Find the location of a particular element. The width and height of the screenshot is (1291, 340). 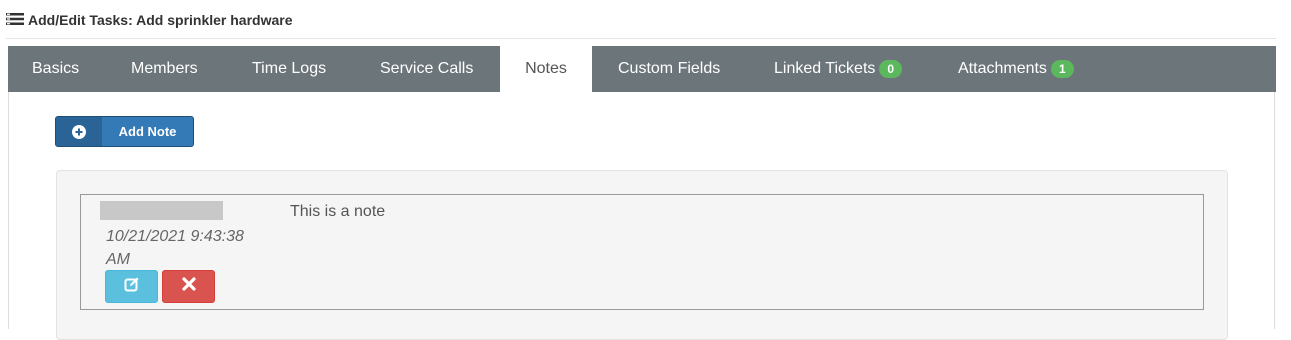

tab-notes: Notes is located at coordinates (546, 69).